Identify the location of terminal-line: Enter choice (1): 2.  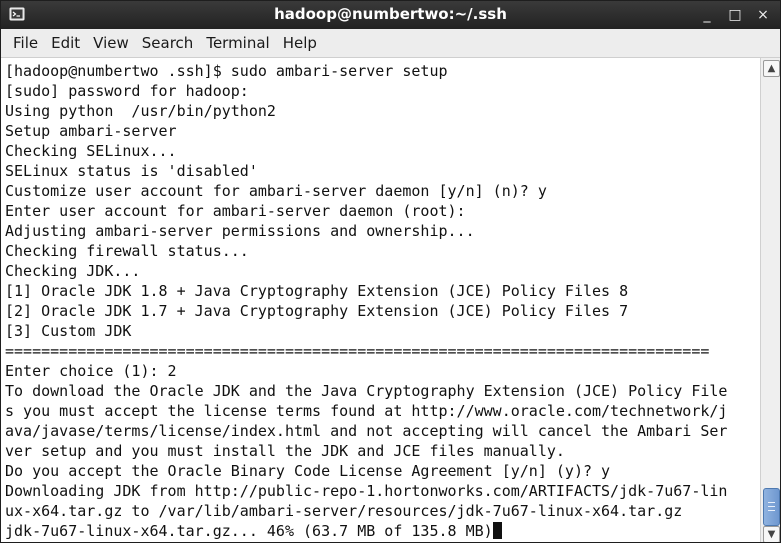
(91, 371).